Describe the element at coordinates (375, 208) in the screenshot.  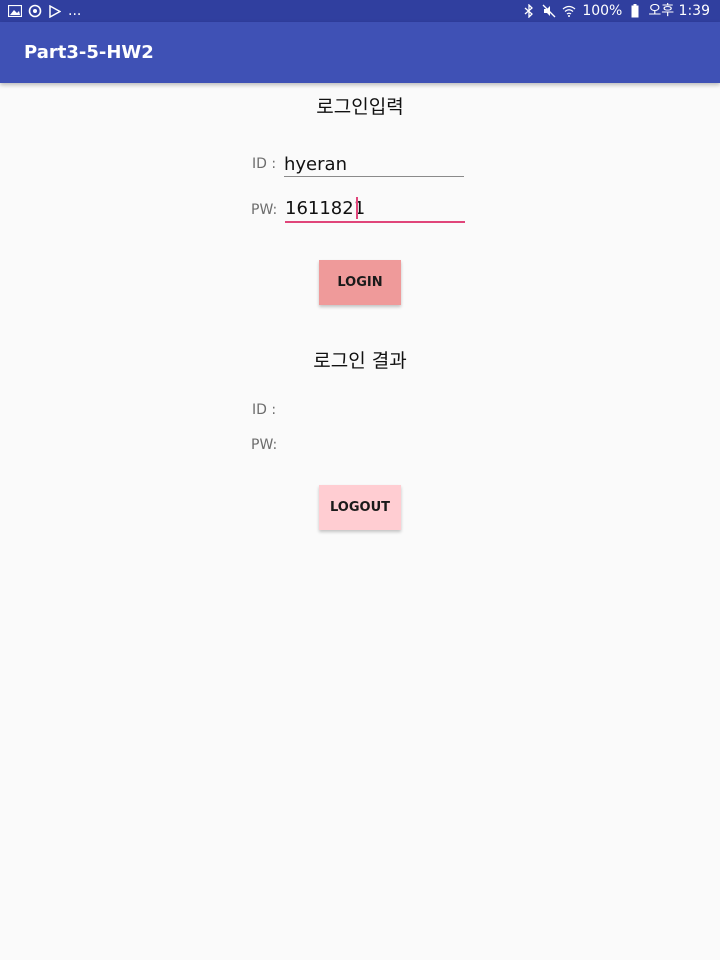
I see `pw-input` at that location.